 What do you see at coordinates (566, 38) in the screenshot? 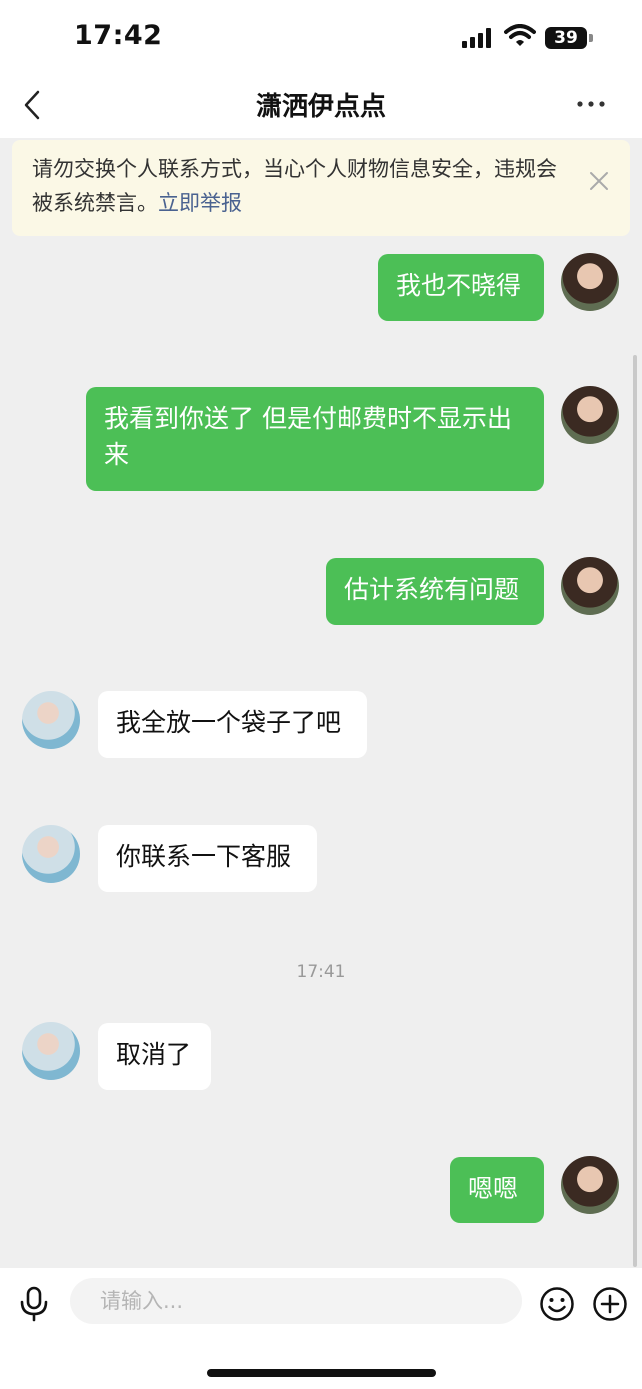
I see `battery-indicator: 39` at bounding box center [566, 38].